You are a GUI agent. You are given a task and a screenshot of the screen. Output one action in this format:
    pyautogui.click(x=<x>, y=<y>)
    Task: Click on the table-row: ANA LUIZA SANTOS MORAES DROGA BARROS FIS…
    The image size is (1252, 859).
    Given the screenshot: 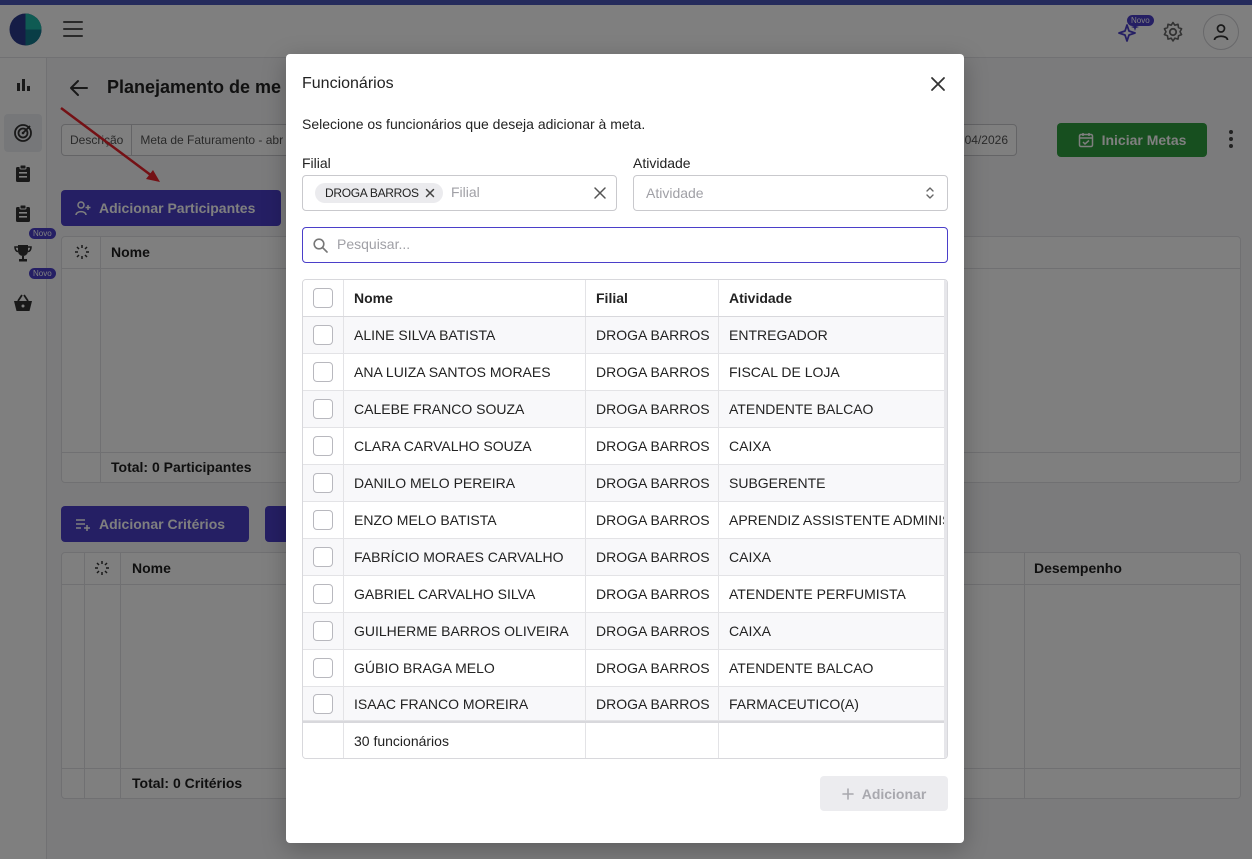 What is the action you would take?
    pyautogui.click(x=625, y=372)
    